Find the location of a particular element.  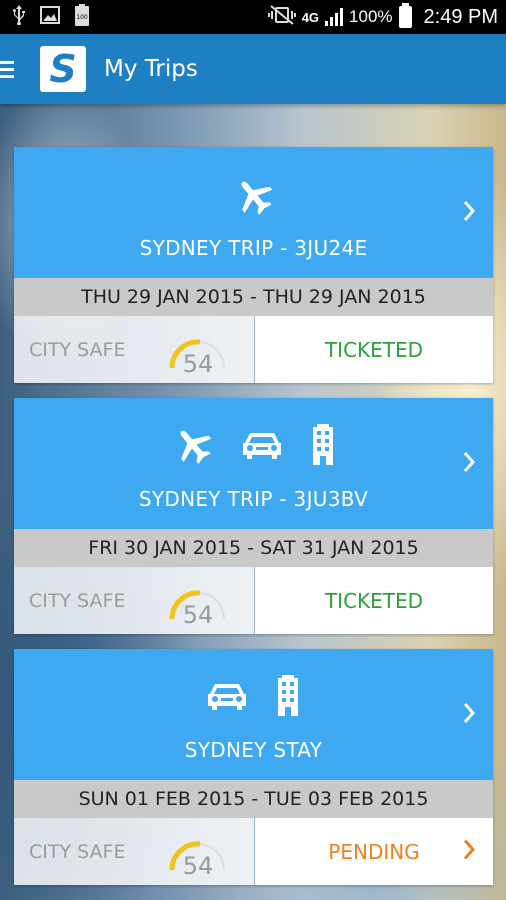

trip-title: SYDNEY STAY is located at coordinates (253, 750).